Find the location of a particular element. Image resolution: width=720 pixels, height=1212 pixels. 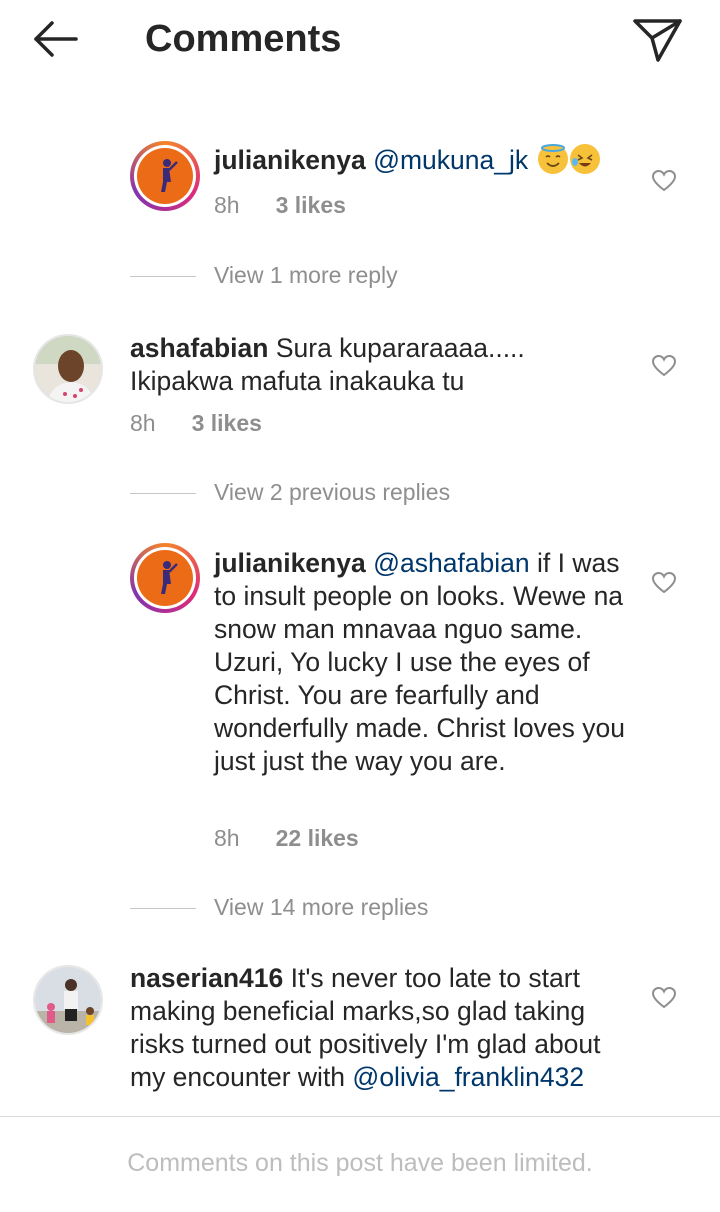

page-title: Comments is located at coordinates (243, 39).